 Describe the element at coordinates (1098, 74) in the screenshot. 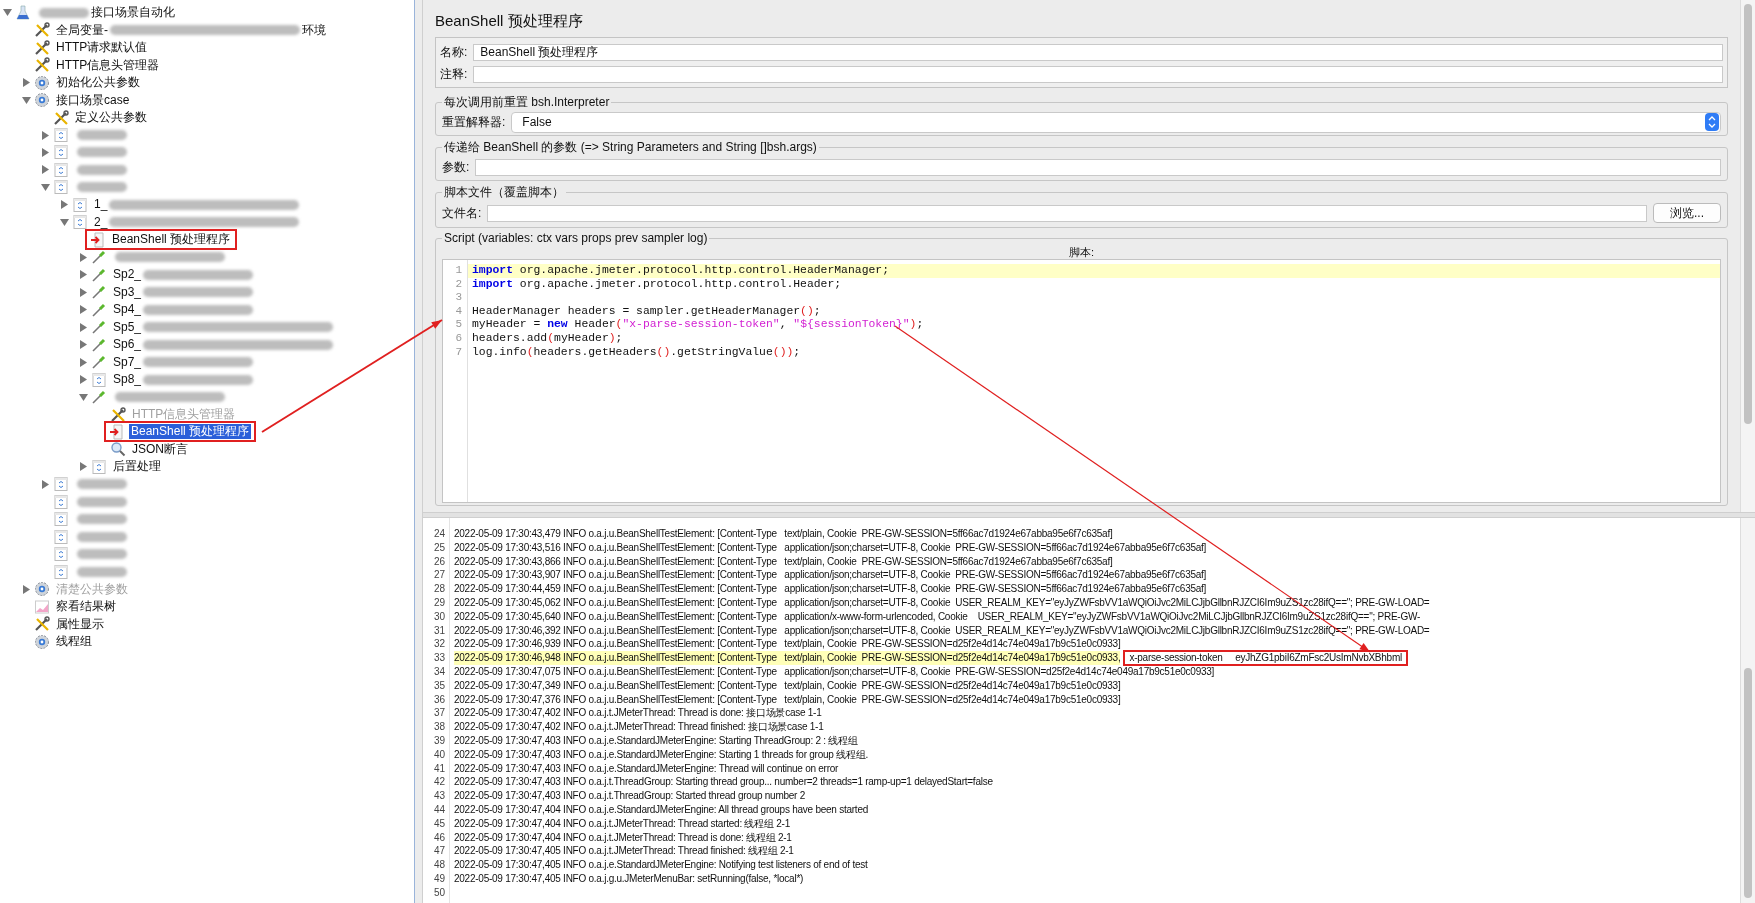

I see `comment-field` at that location.